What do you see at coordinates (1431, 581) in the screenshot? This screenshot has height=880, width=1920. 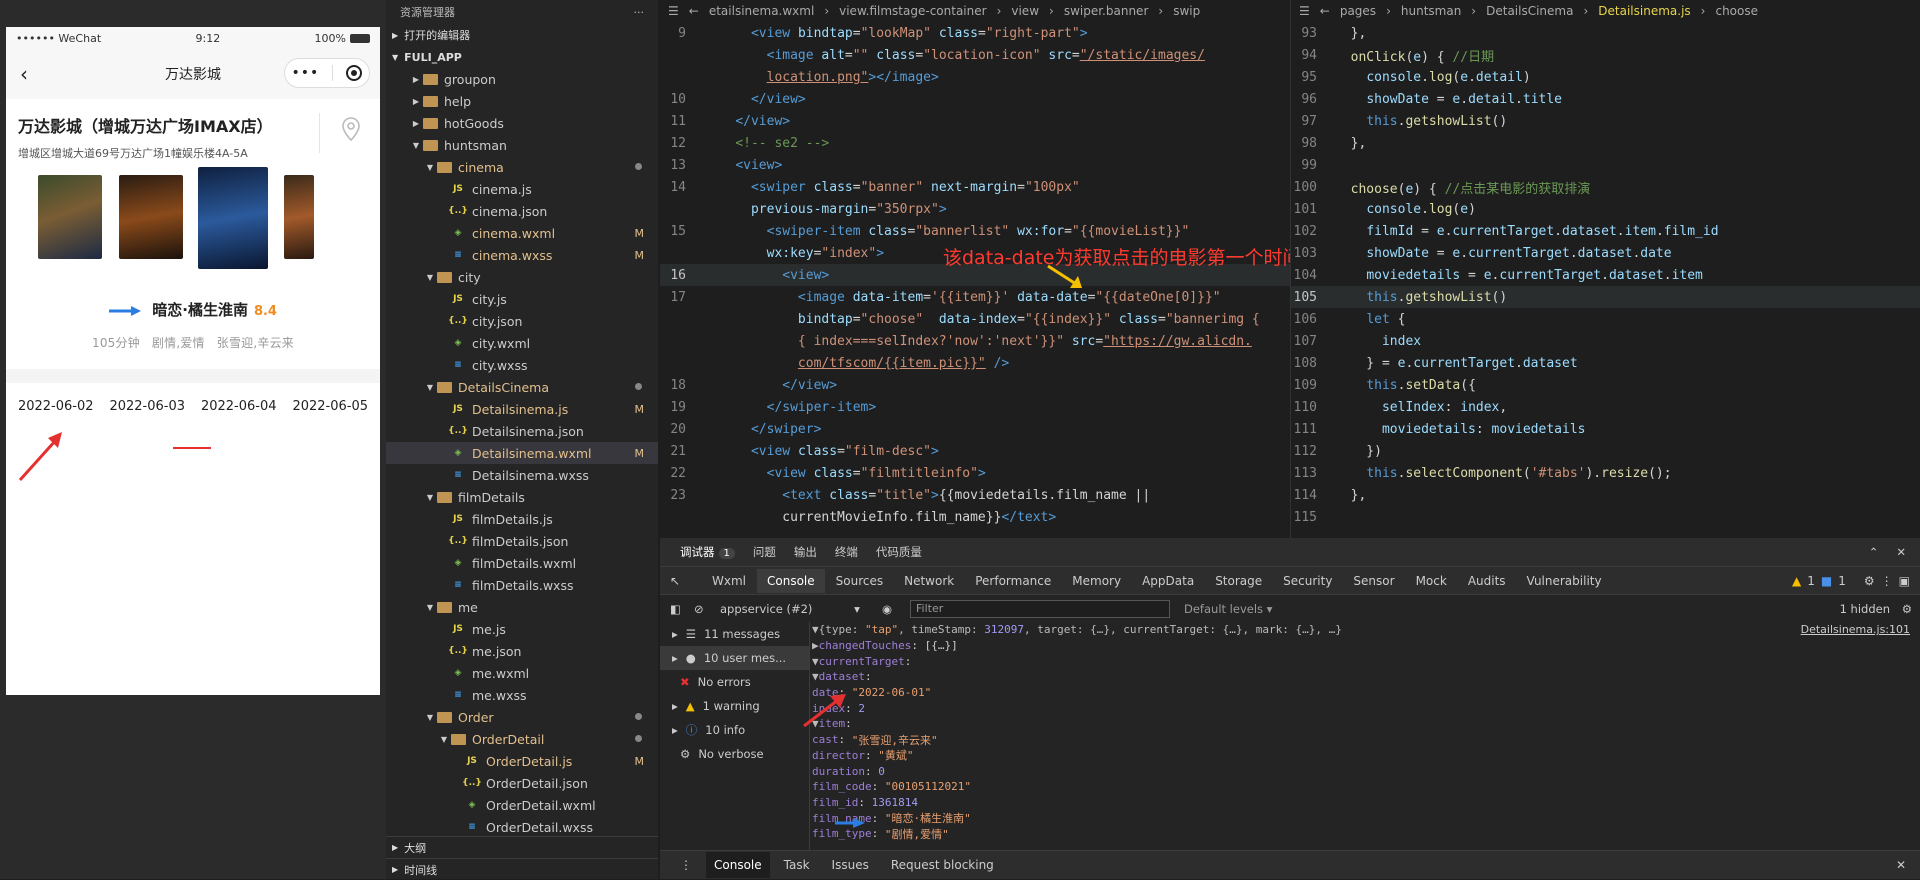 I see `panel-mock: Mock` at bounding box center [1431, 581].